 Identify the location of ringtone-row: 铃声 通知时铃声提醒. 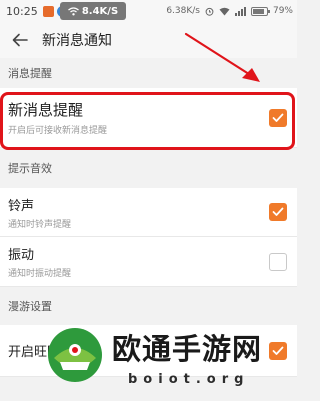
(148, 212).